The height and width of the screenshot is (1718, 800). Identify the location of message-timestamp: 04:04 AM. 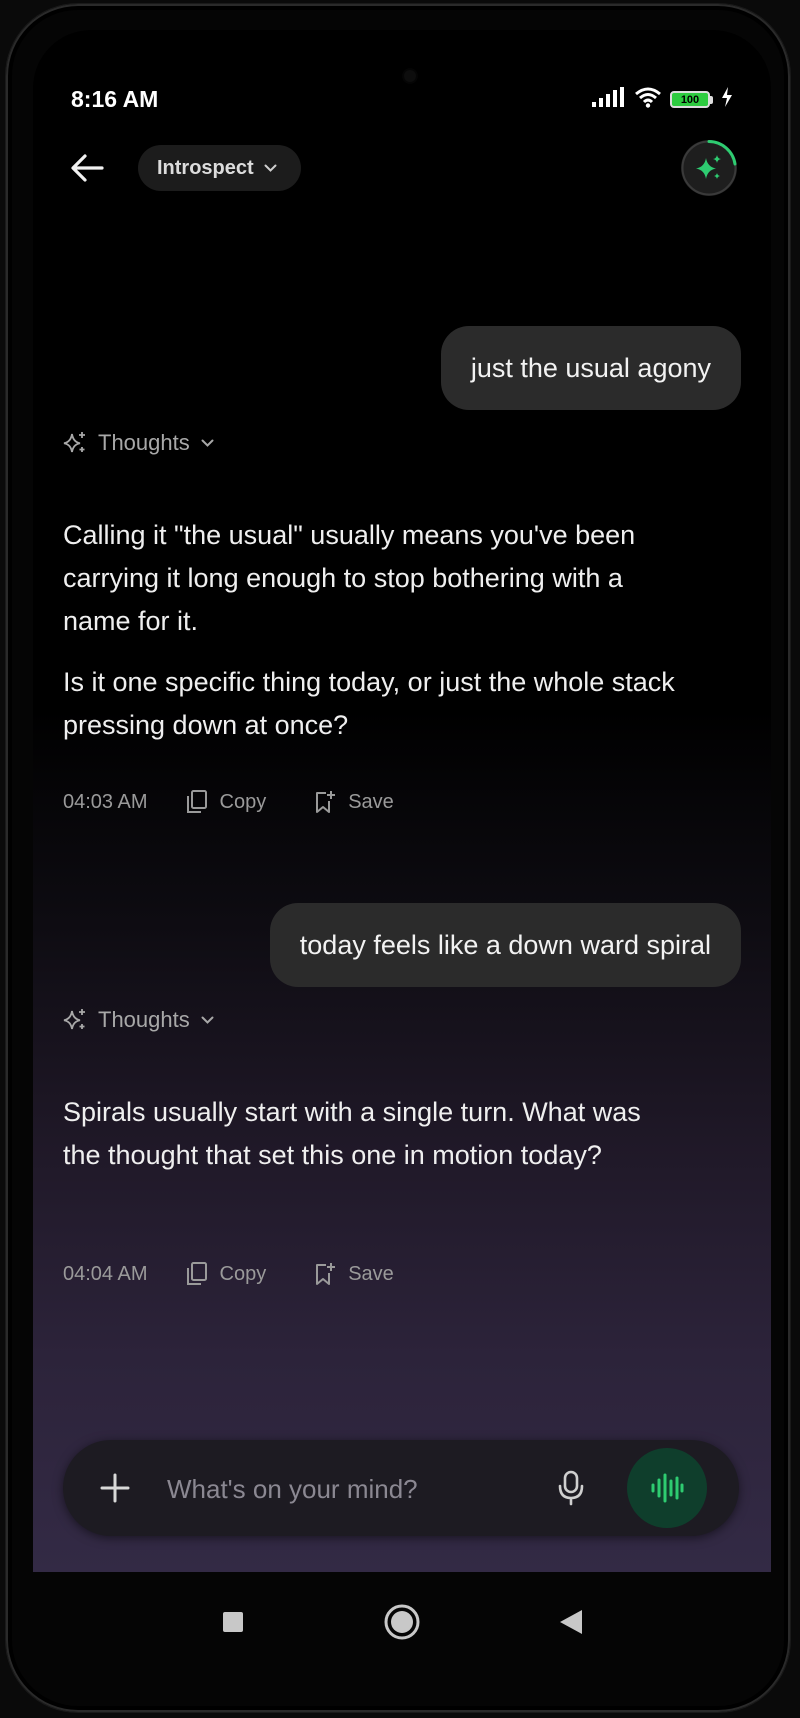
(105, 1273).